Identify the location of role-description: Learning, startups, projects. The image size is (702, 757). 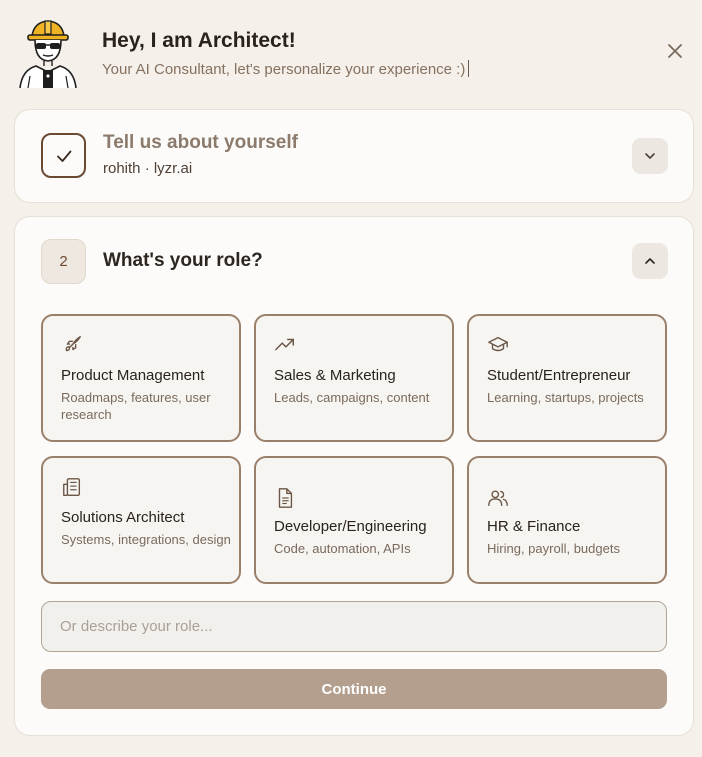
(565, 397).